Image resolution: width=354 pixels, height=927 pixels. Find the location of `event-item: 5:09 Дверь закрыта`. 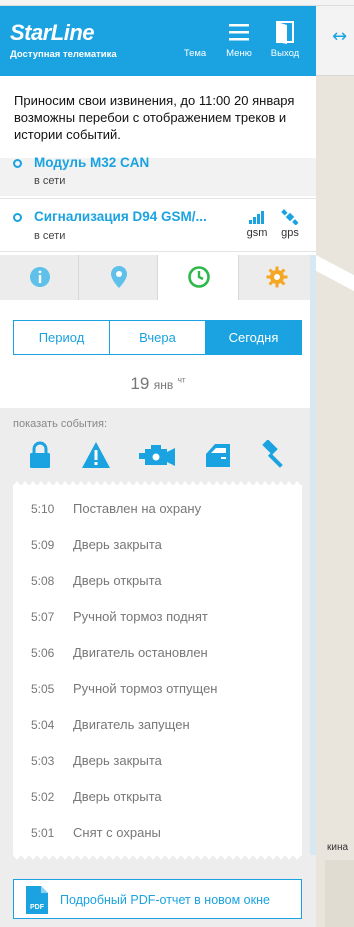

event-item: 5:09 Дверь закрыта is located at coordinates (96, 544).